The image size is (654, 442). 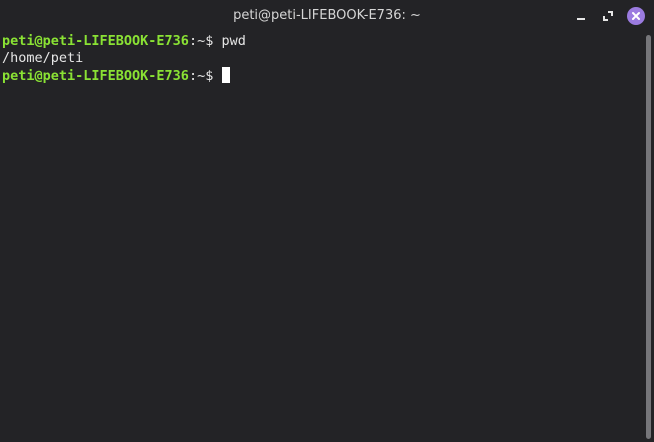 I want to click on title-bar: peti@peti-LIFEBOOK-E736: ~, so click(x=327, y=16).